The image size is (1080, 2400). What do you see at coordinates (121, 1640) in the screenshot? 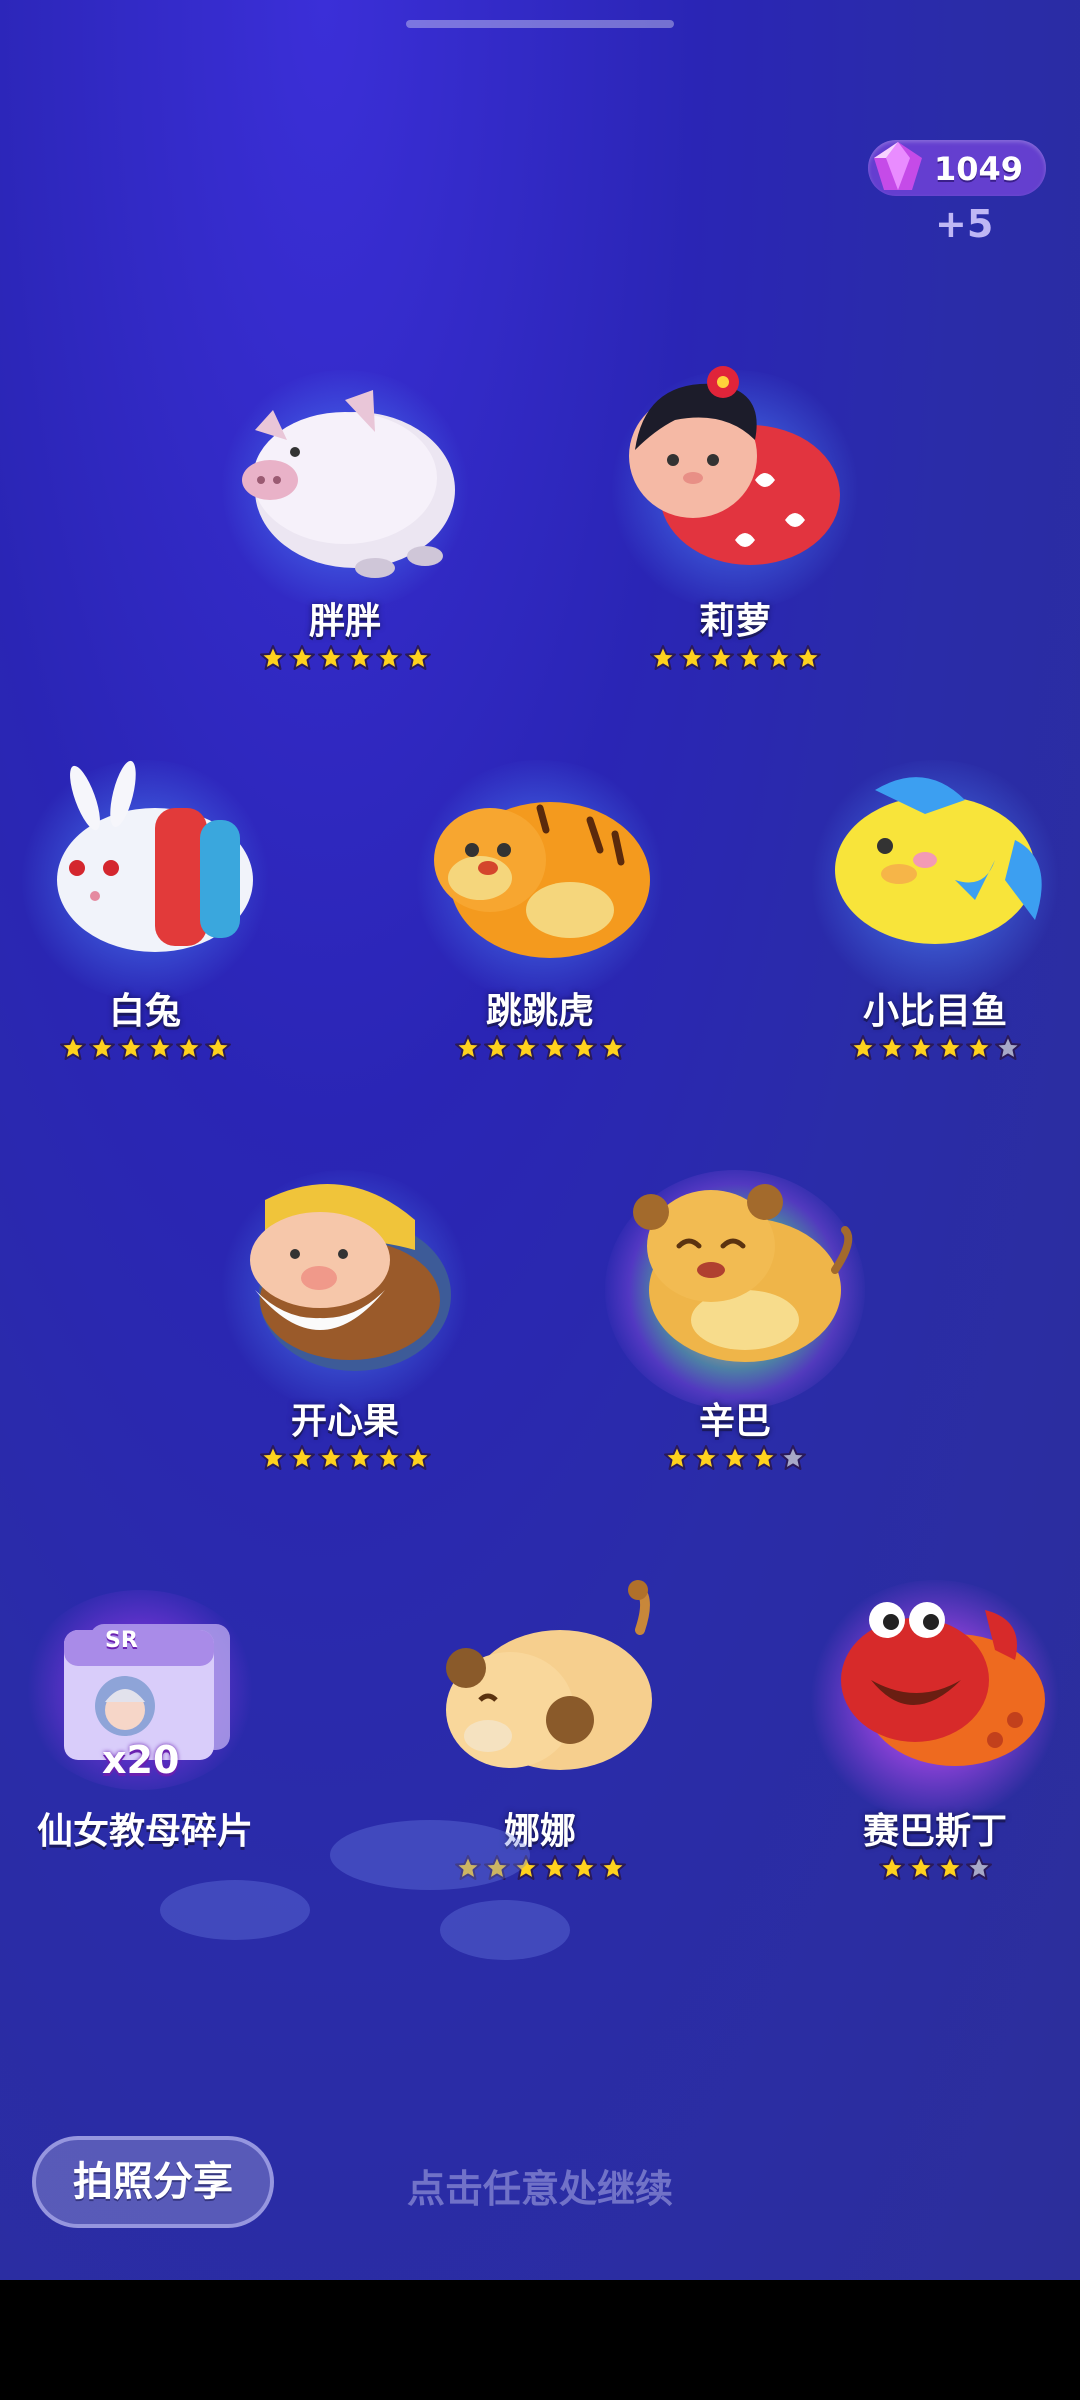
I see `rarity-badge: SR` at bounding box center [121, 1640].